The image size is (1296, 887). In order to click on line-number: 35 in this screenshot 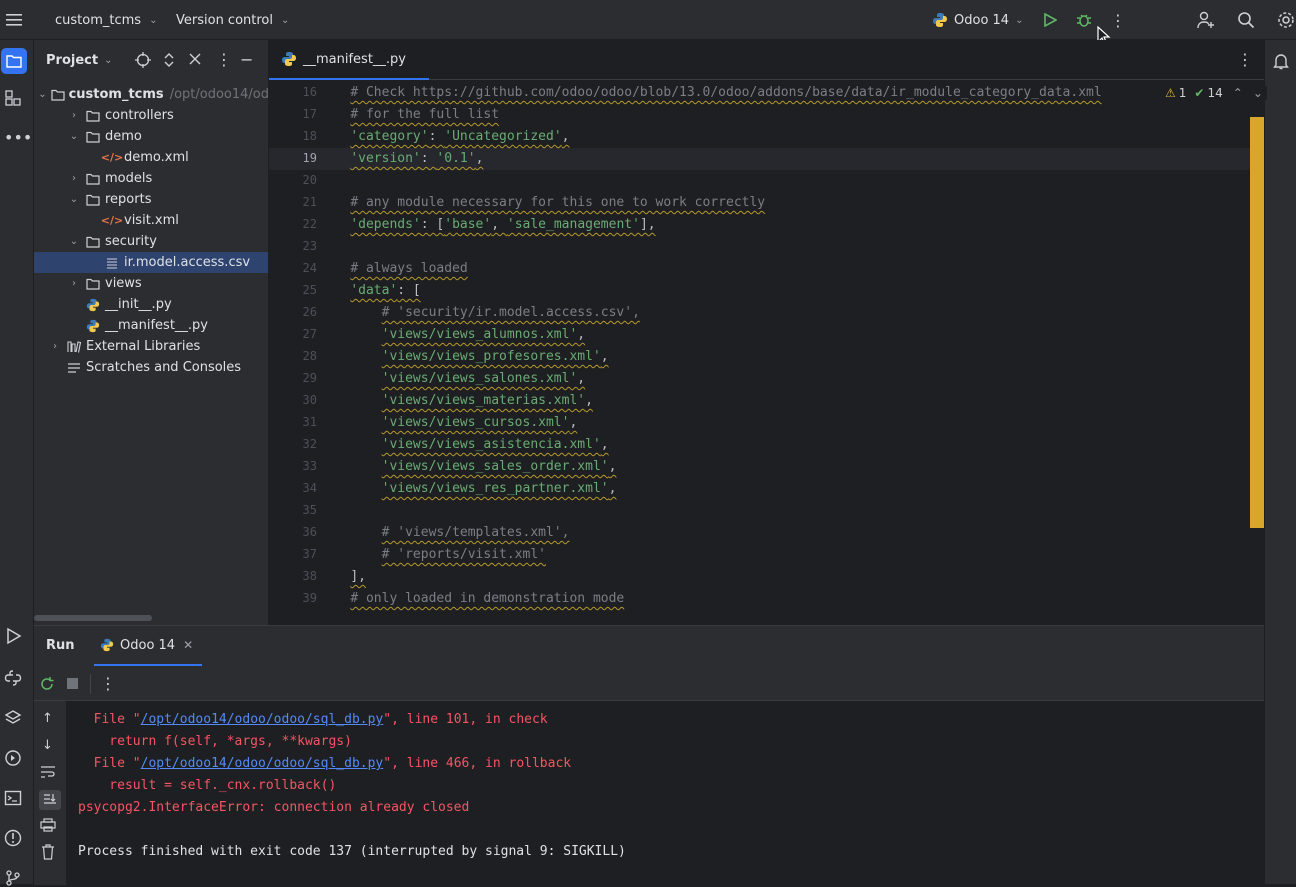, I will do `click(309, 510)`.